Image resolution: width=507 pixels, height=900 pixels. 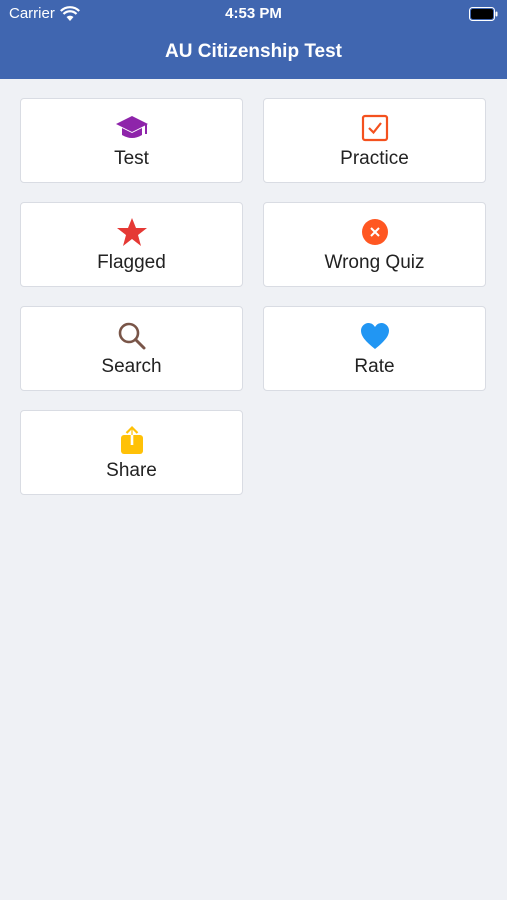 I want to click on menu-item-label: Wrong Quiz, so click(x=374, y=262).